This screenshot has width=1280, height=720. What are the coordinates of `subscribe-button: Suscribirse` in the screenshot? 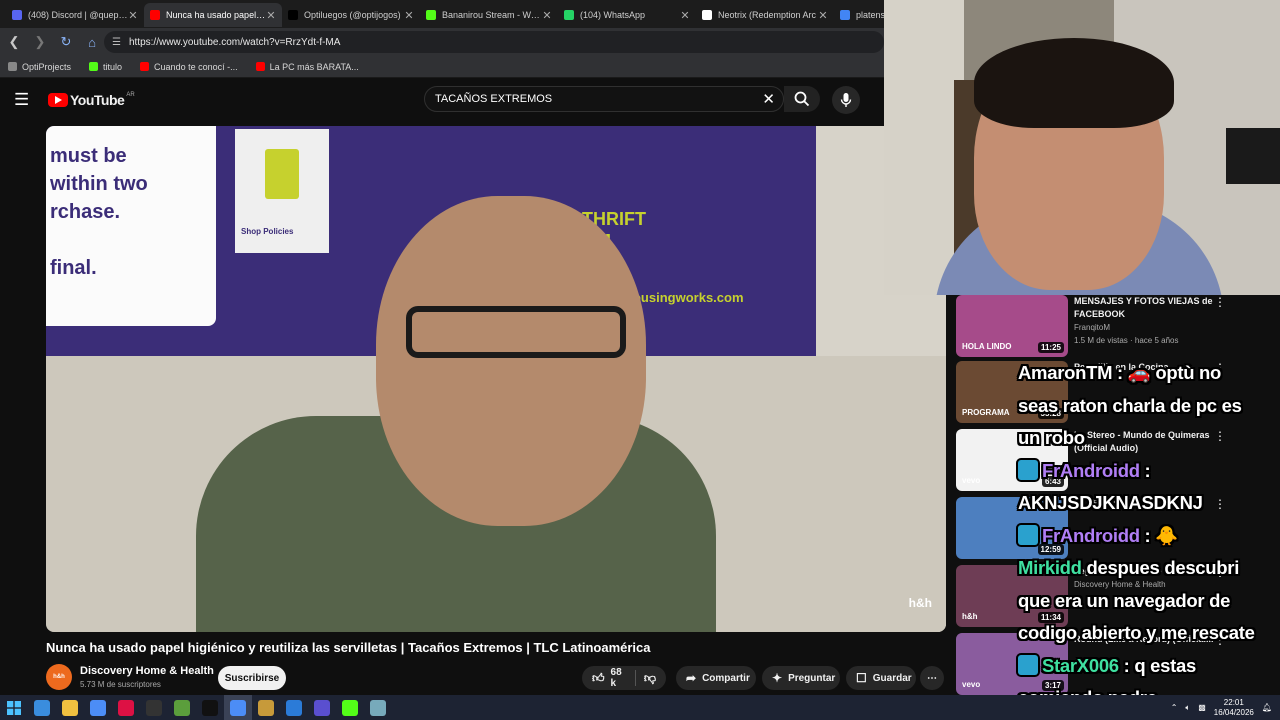 It's located at (252, 678).